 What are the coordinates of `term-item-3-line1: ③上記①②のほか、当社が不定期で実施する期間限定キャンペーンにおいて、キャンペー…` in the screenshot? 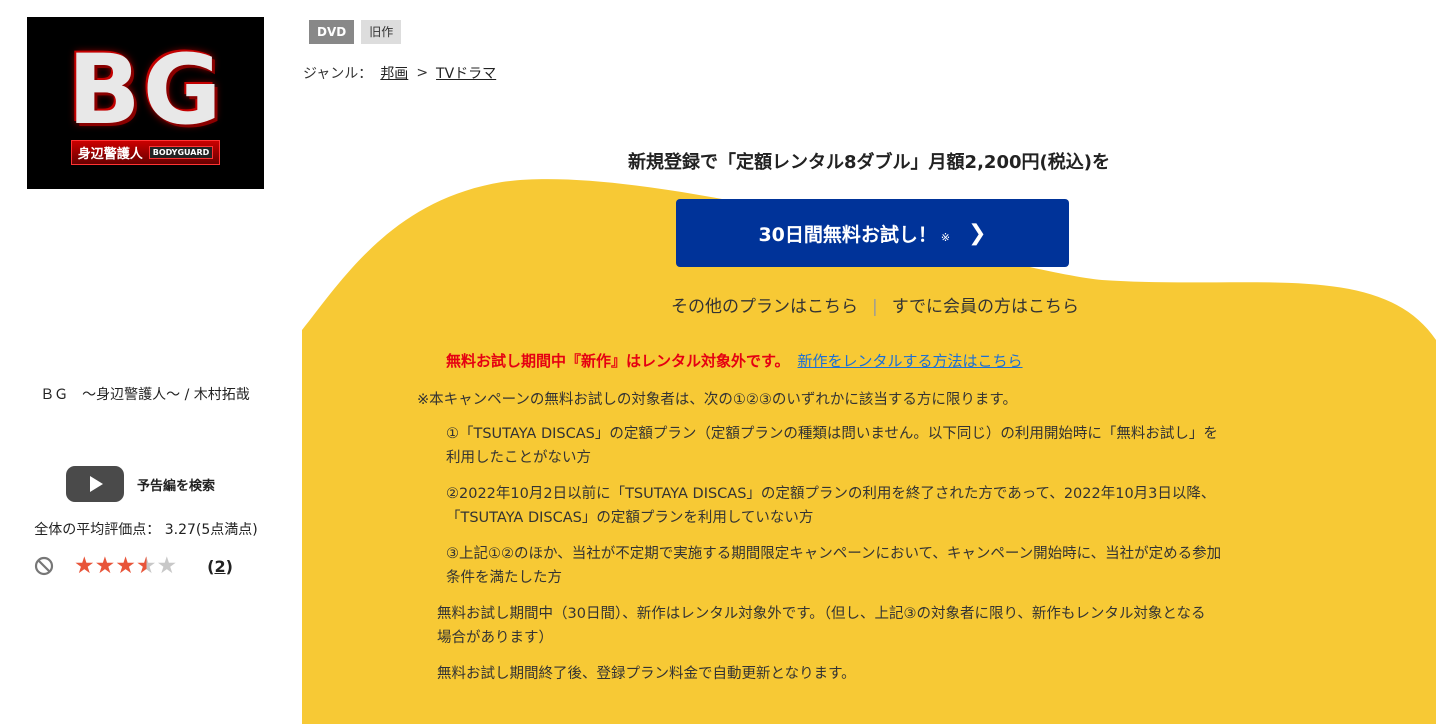 It's located at (834, 554).